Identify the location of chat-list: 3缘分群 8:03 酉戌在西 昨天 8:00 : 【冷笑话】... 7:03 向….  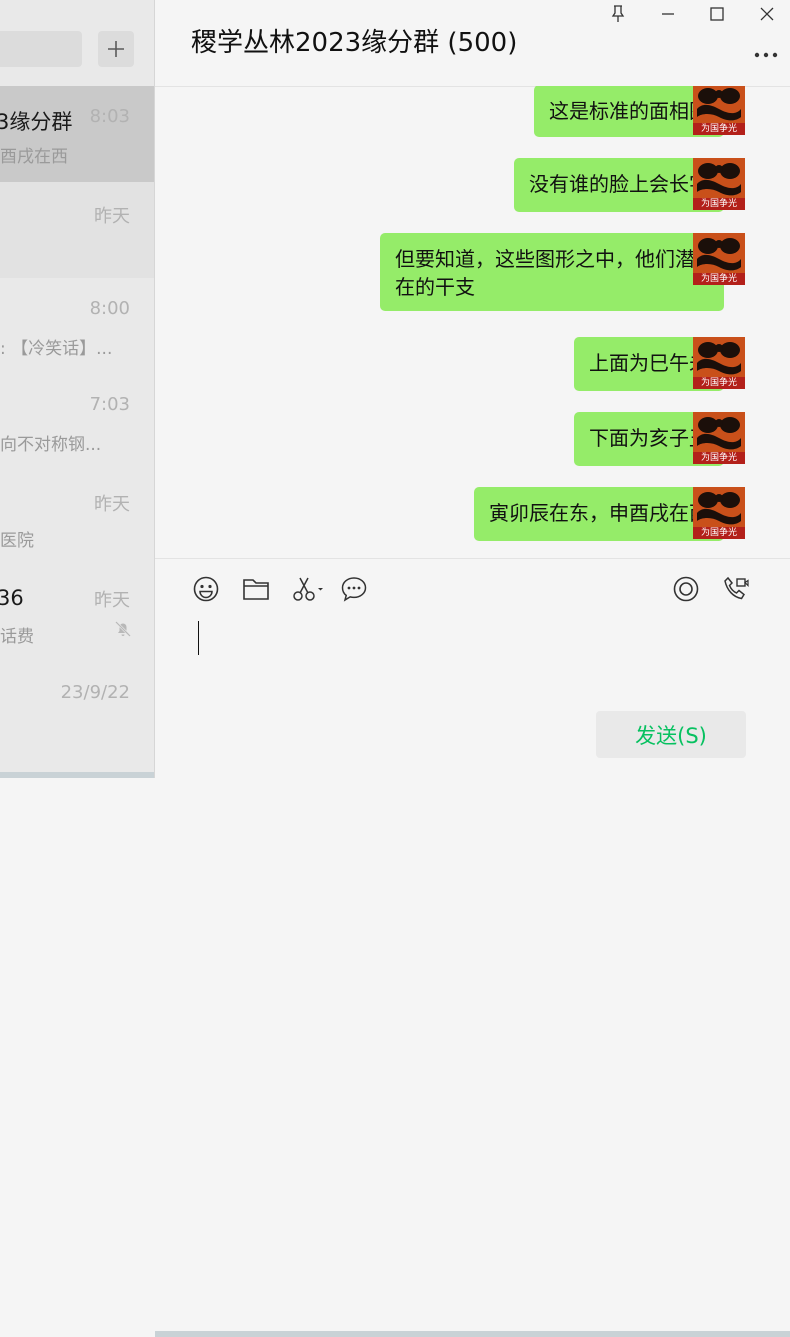
(77, 422).